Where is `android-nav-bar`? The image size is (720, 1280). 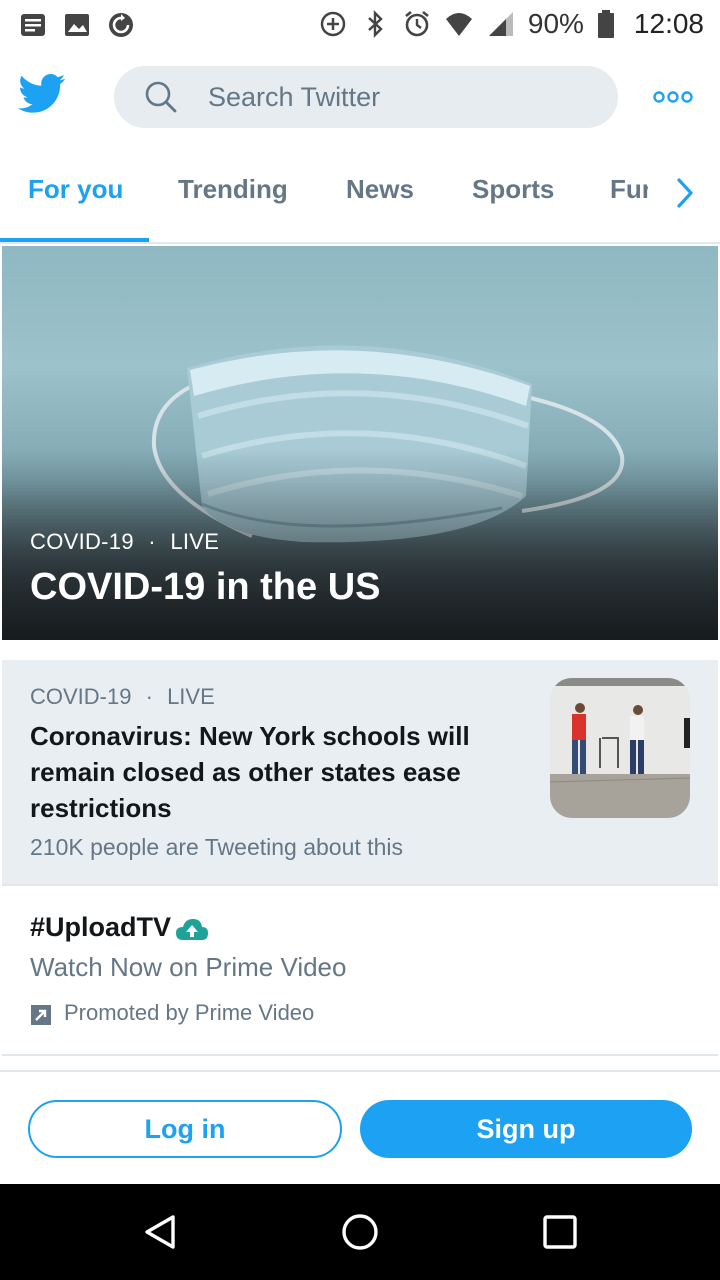
android-nav-bar is located at coordinates (360, 1232).